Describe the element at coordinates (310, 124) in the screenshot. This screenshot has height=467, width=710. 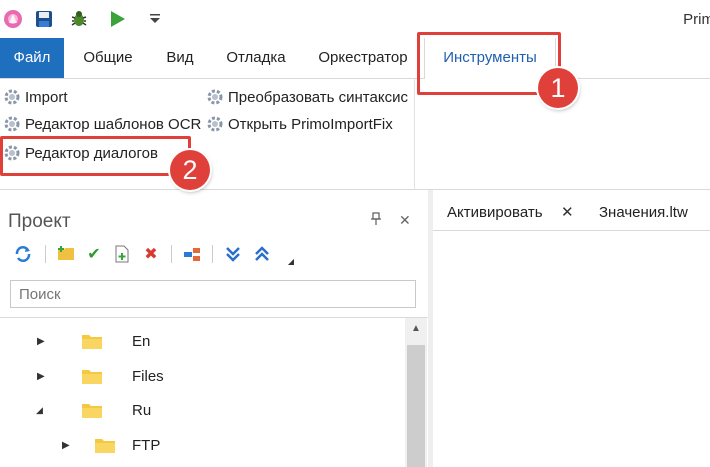
I see `open-primoimportfix-label: Открыть PrimoImportFix` at that location.